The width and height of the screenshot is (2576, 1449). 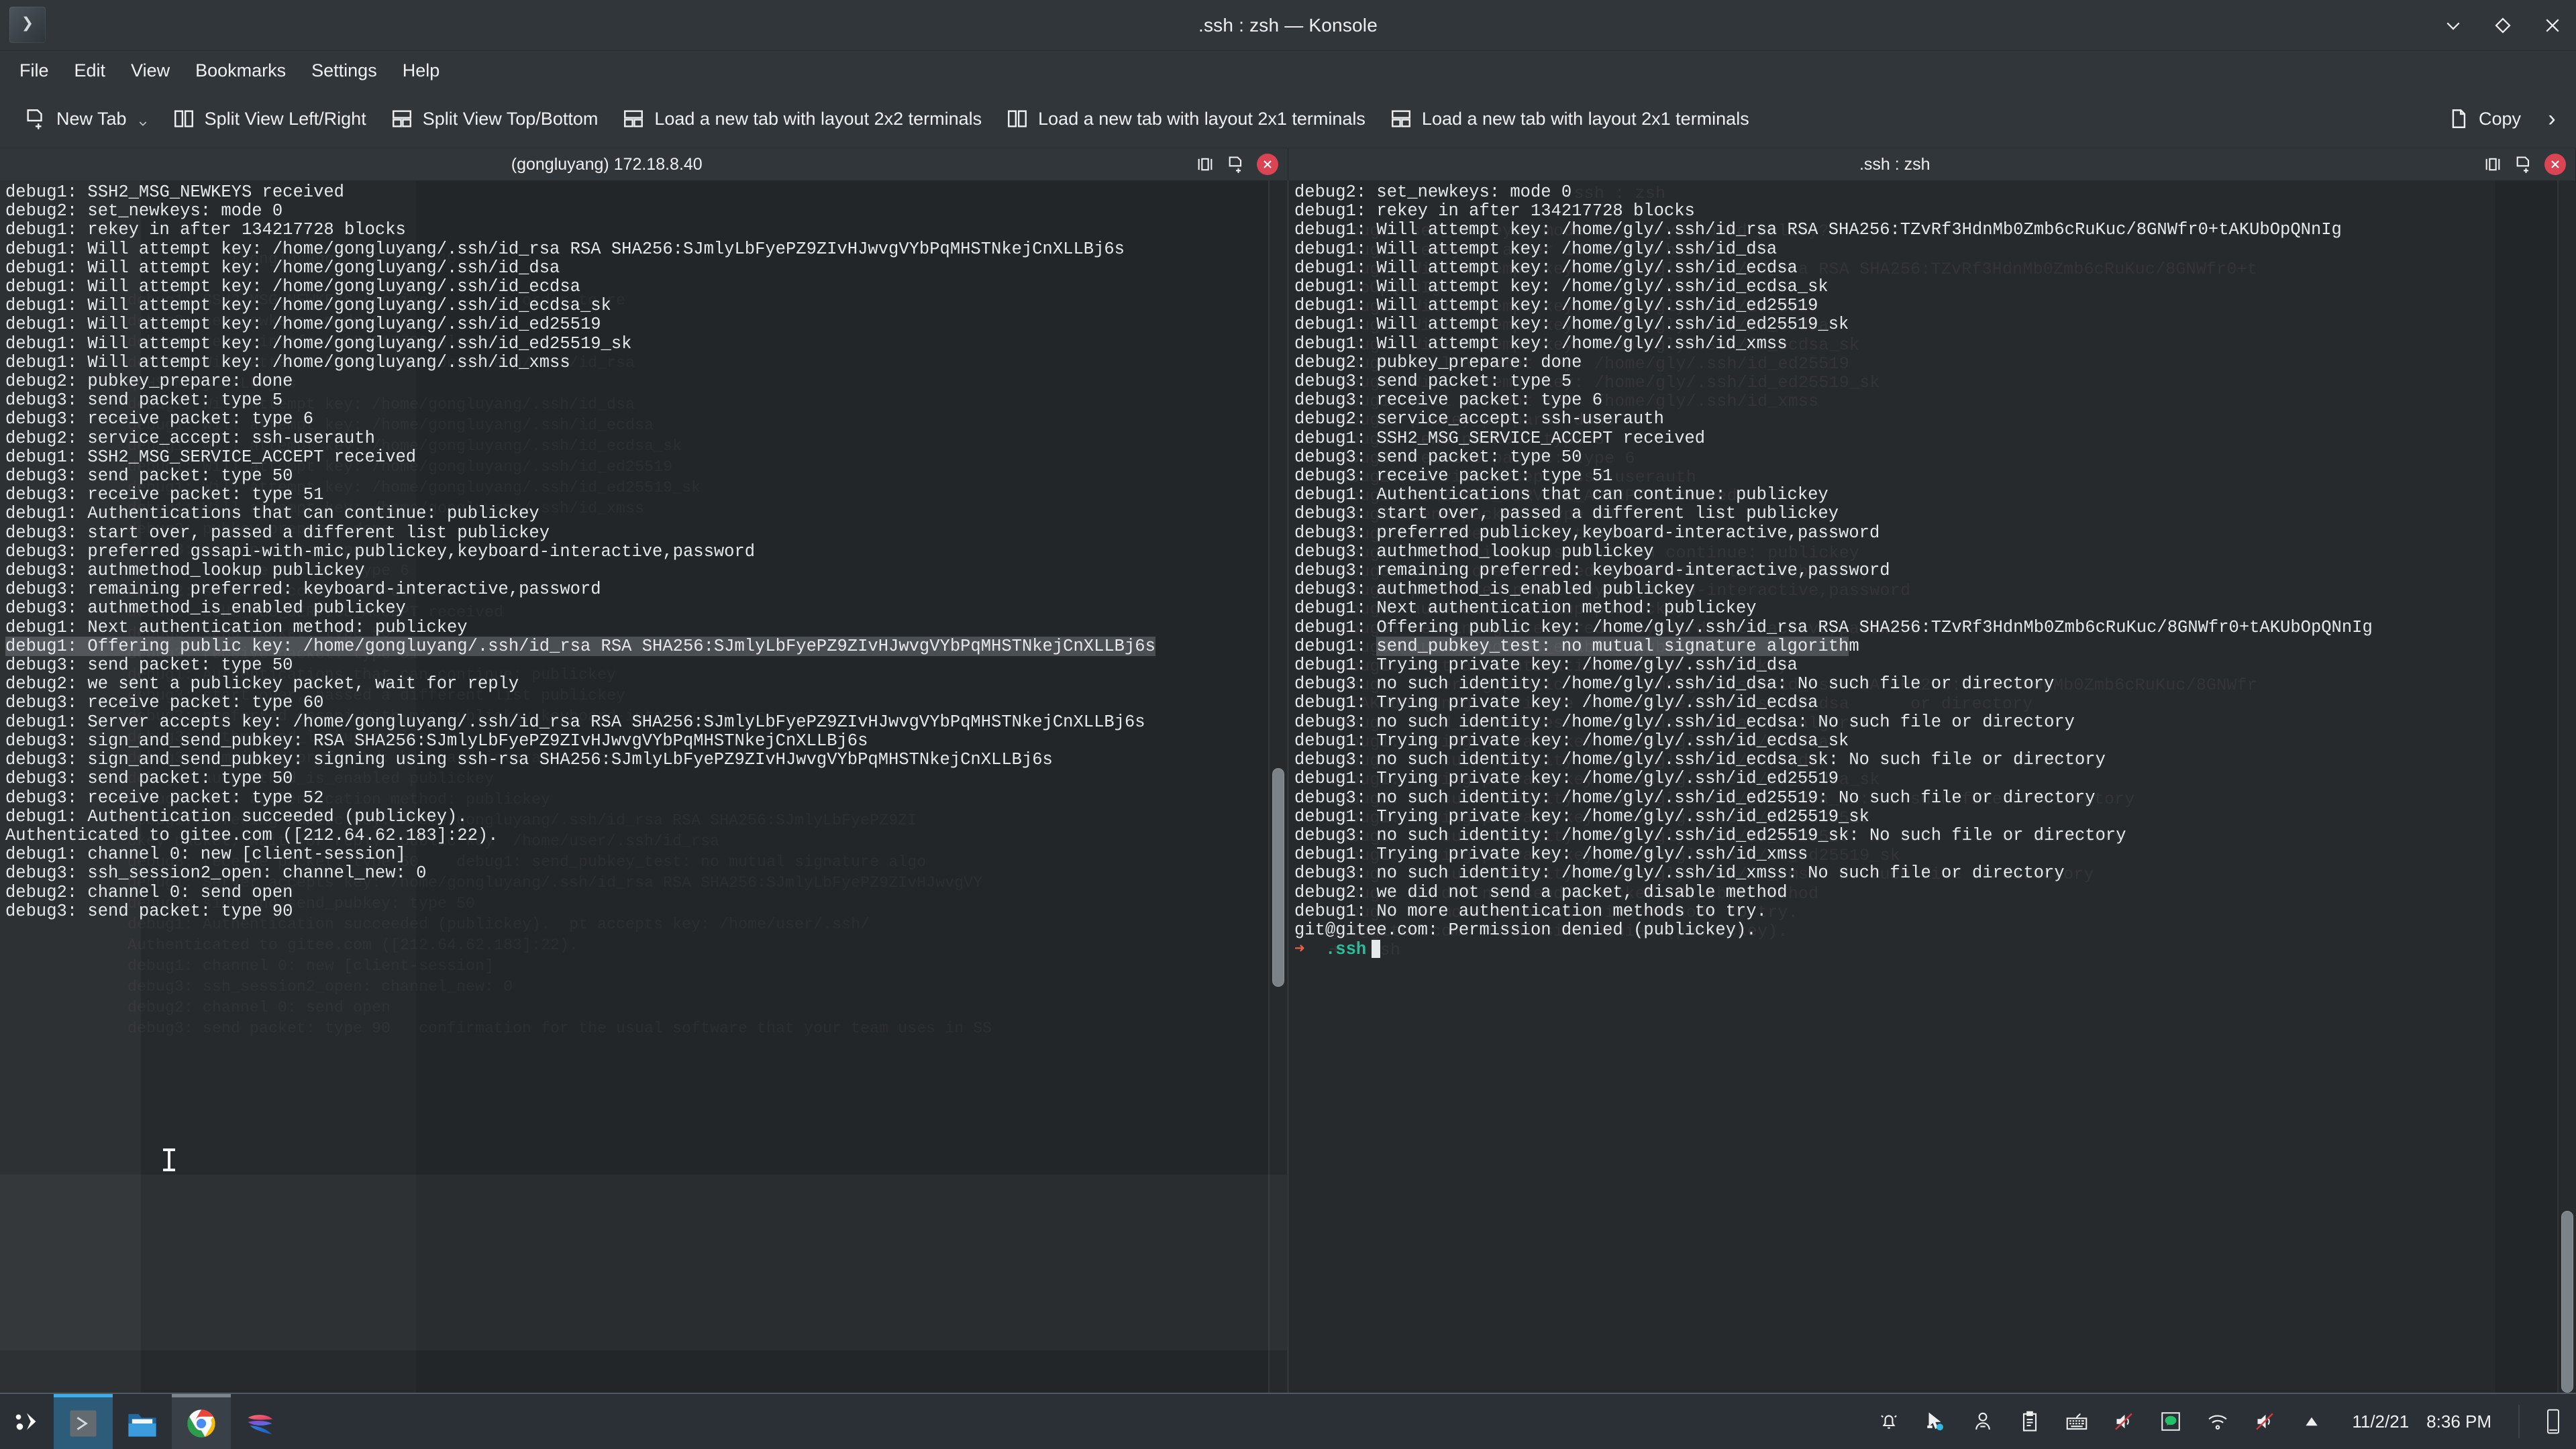 What do you see at coordinates (1288, 25) in the screenshot?
I see `title-bar: ❯ .ssh : zsh — Konsole` at bounding box center [1288, 25].